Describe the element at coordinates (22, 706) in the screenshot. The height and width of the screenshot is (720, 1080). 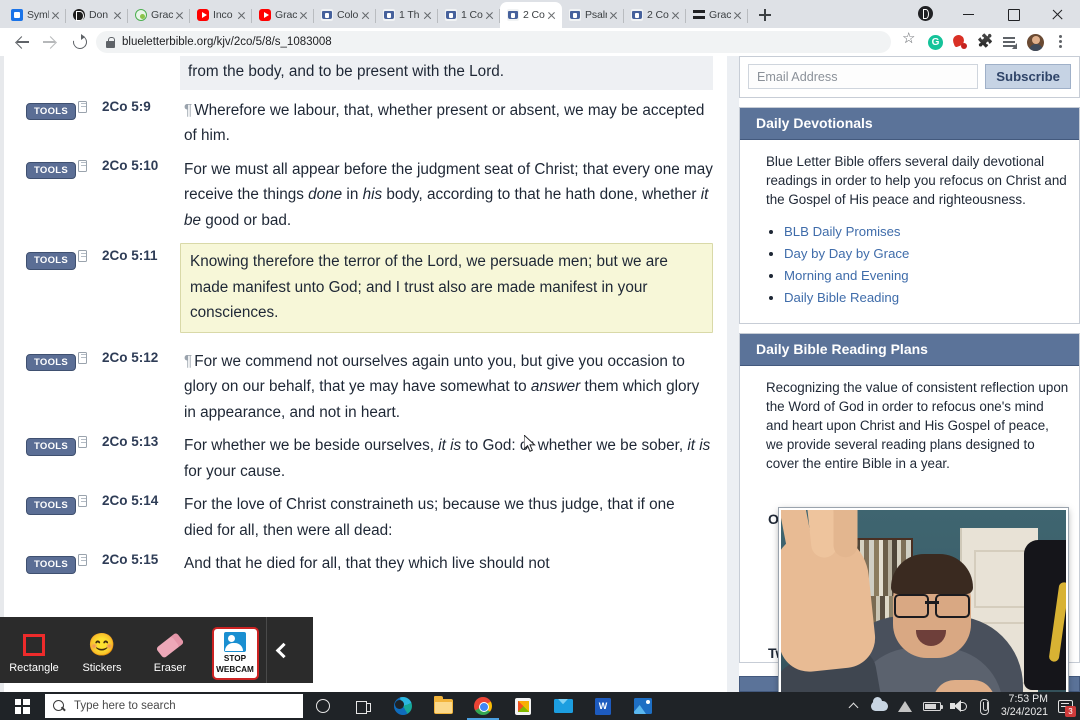
I see `start-button` at that location.